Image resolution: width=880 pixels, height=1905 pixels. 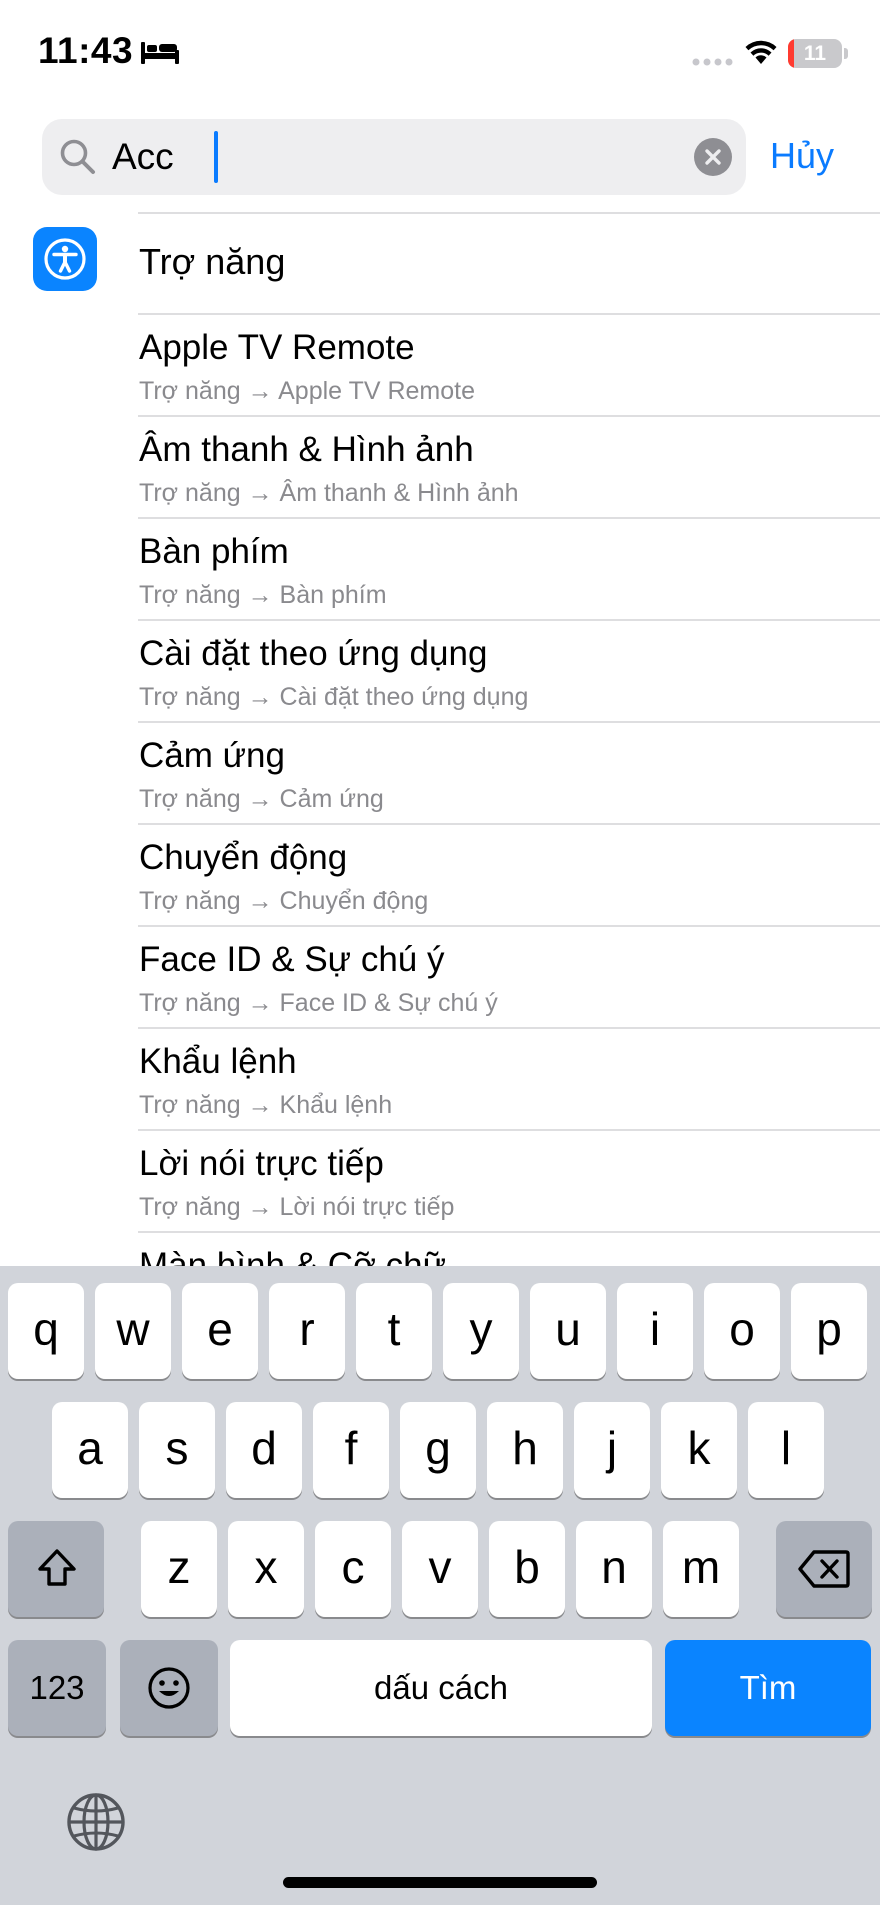 What do you see at coordinates (307, 1331) in the screenshot?
I see `key-r: r` at bounding box center [307, 1331].